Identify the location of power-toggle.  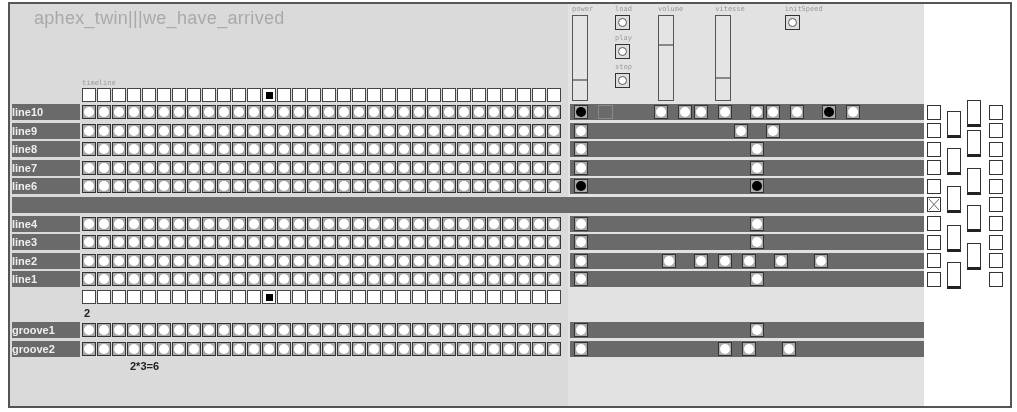
(580, 260).